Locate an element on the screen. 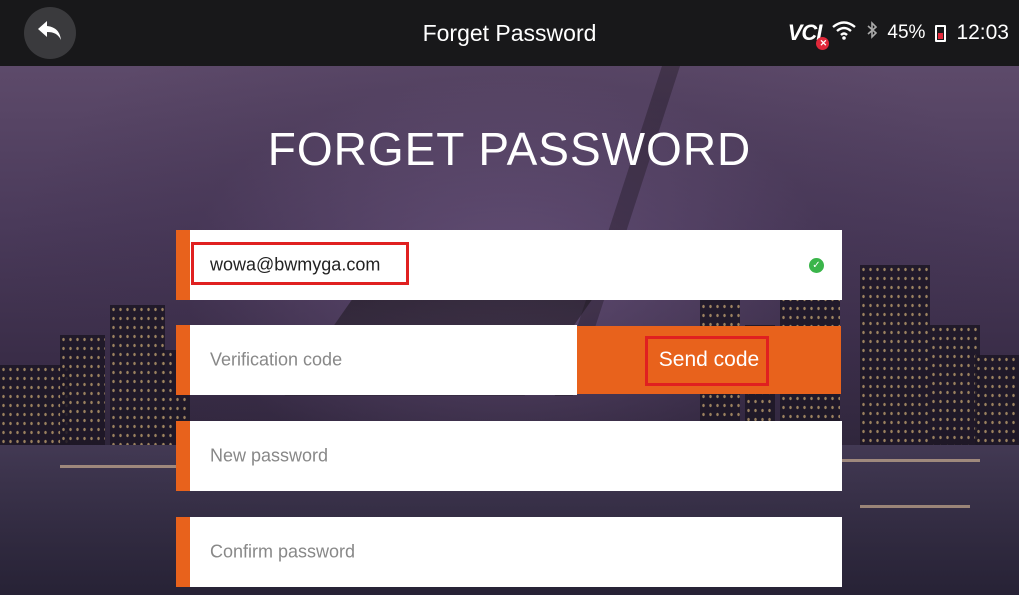  new-password-field: New password is located at coordinates (509, 456).